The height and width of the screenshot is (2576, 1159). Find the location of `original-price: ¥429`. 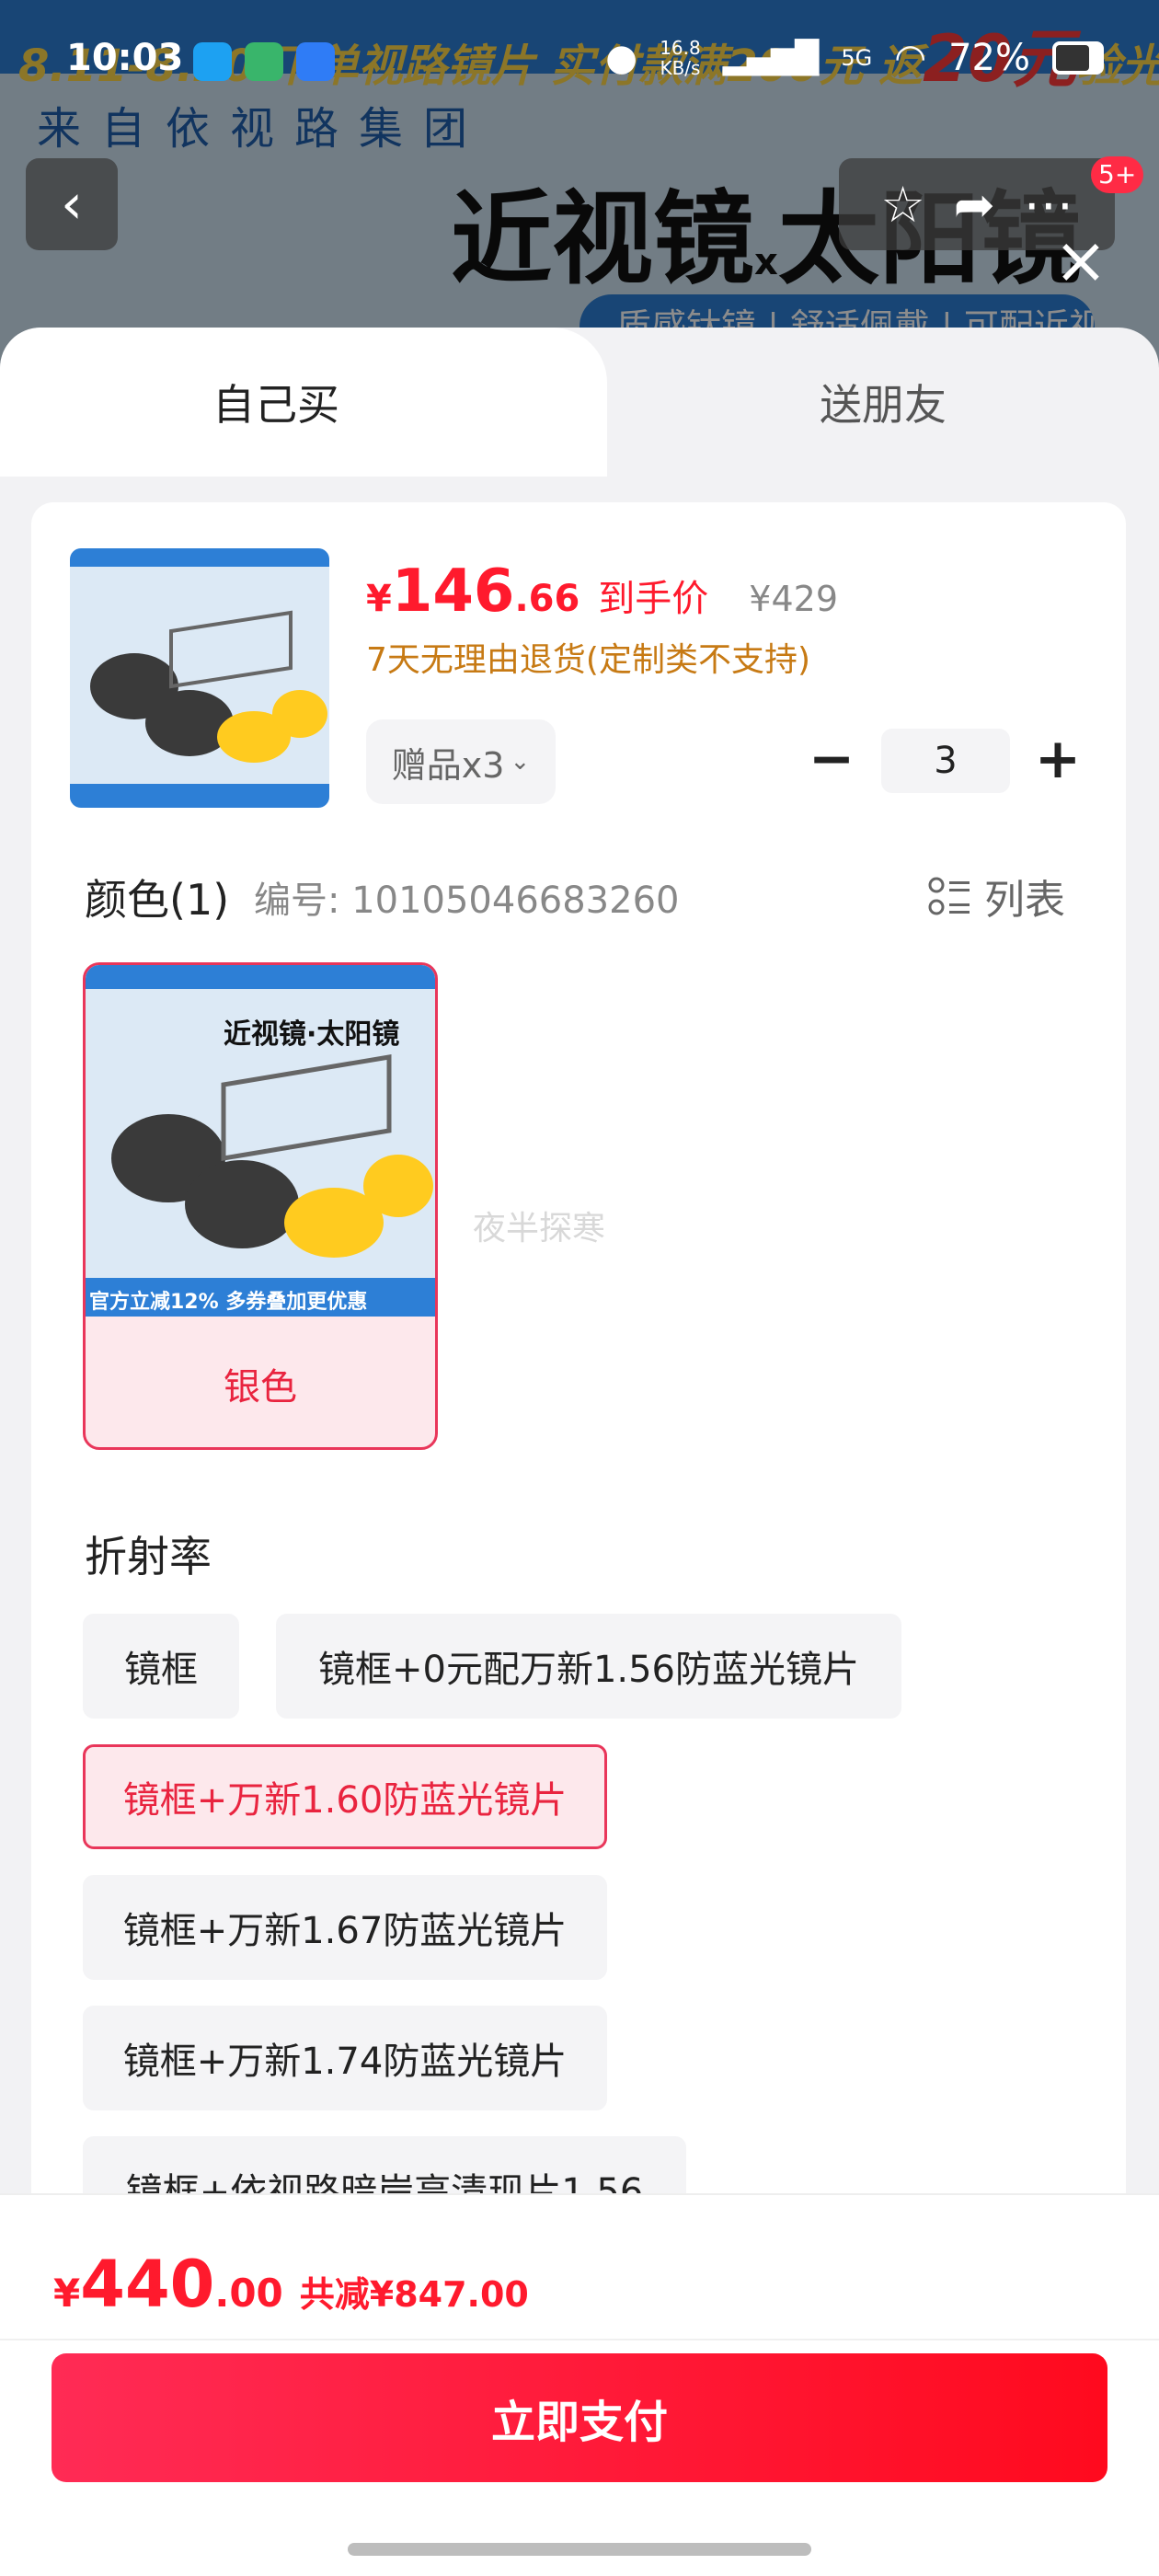

original-price: ¥429 is located at coordinates (794, 599).